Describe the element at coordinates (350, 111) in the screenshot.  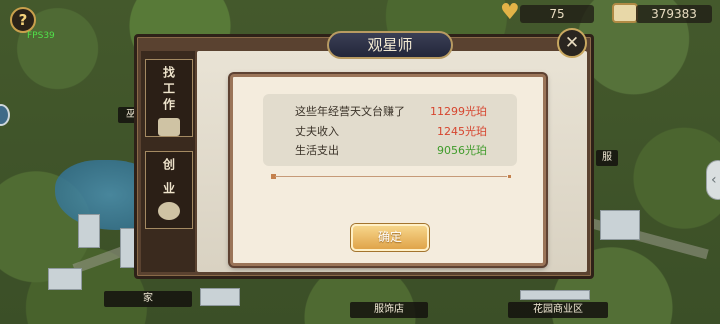
I see `row-label: 这些年经营天文台赚了` at that location.